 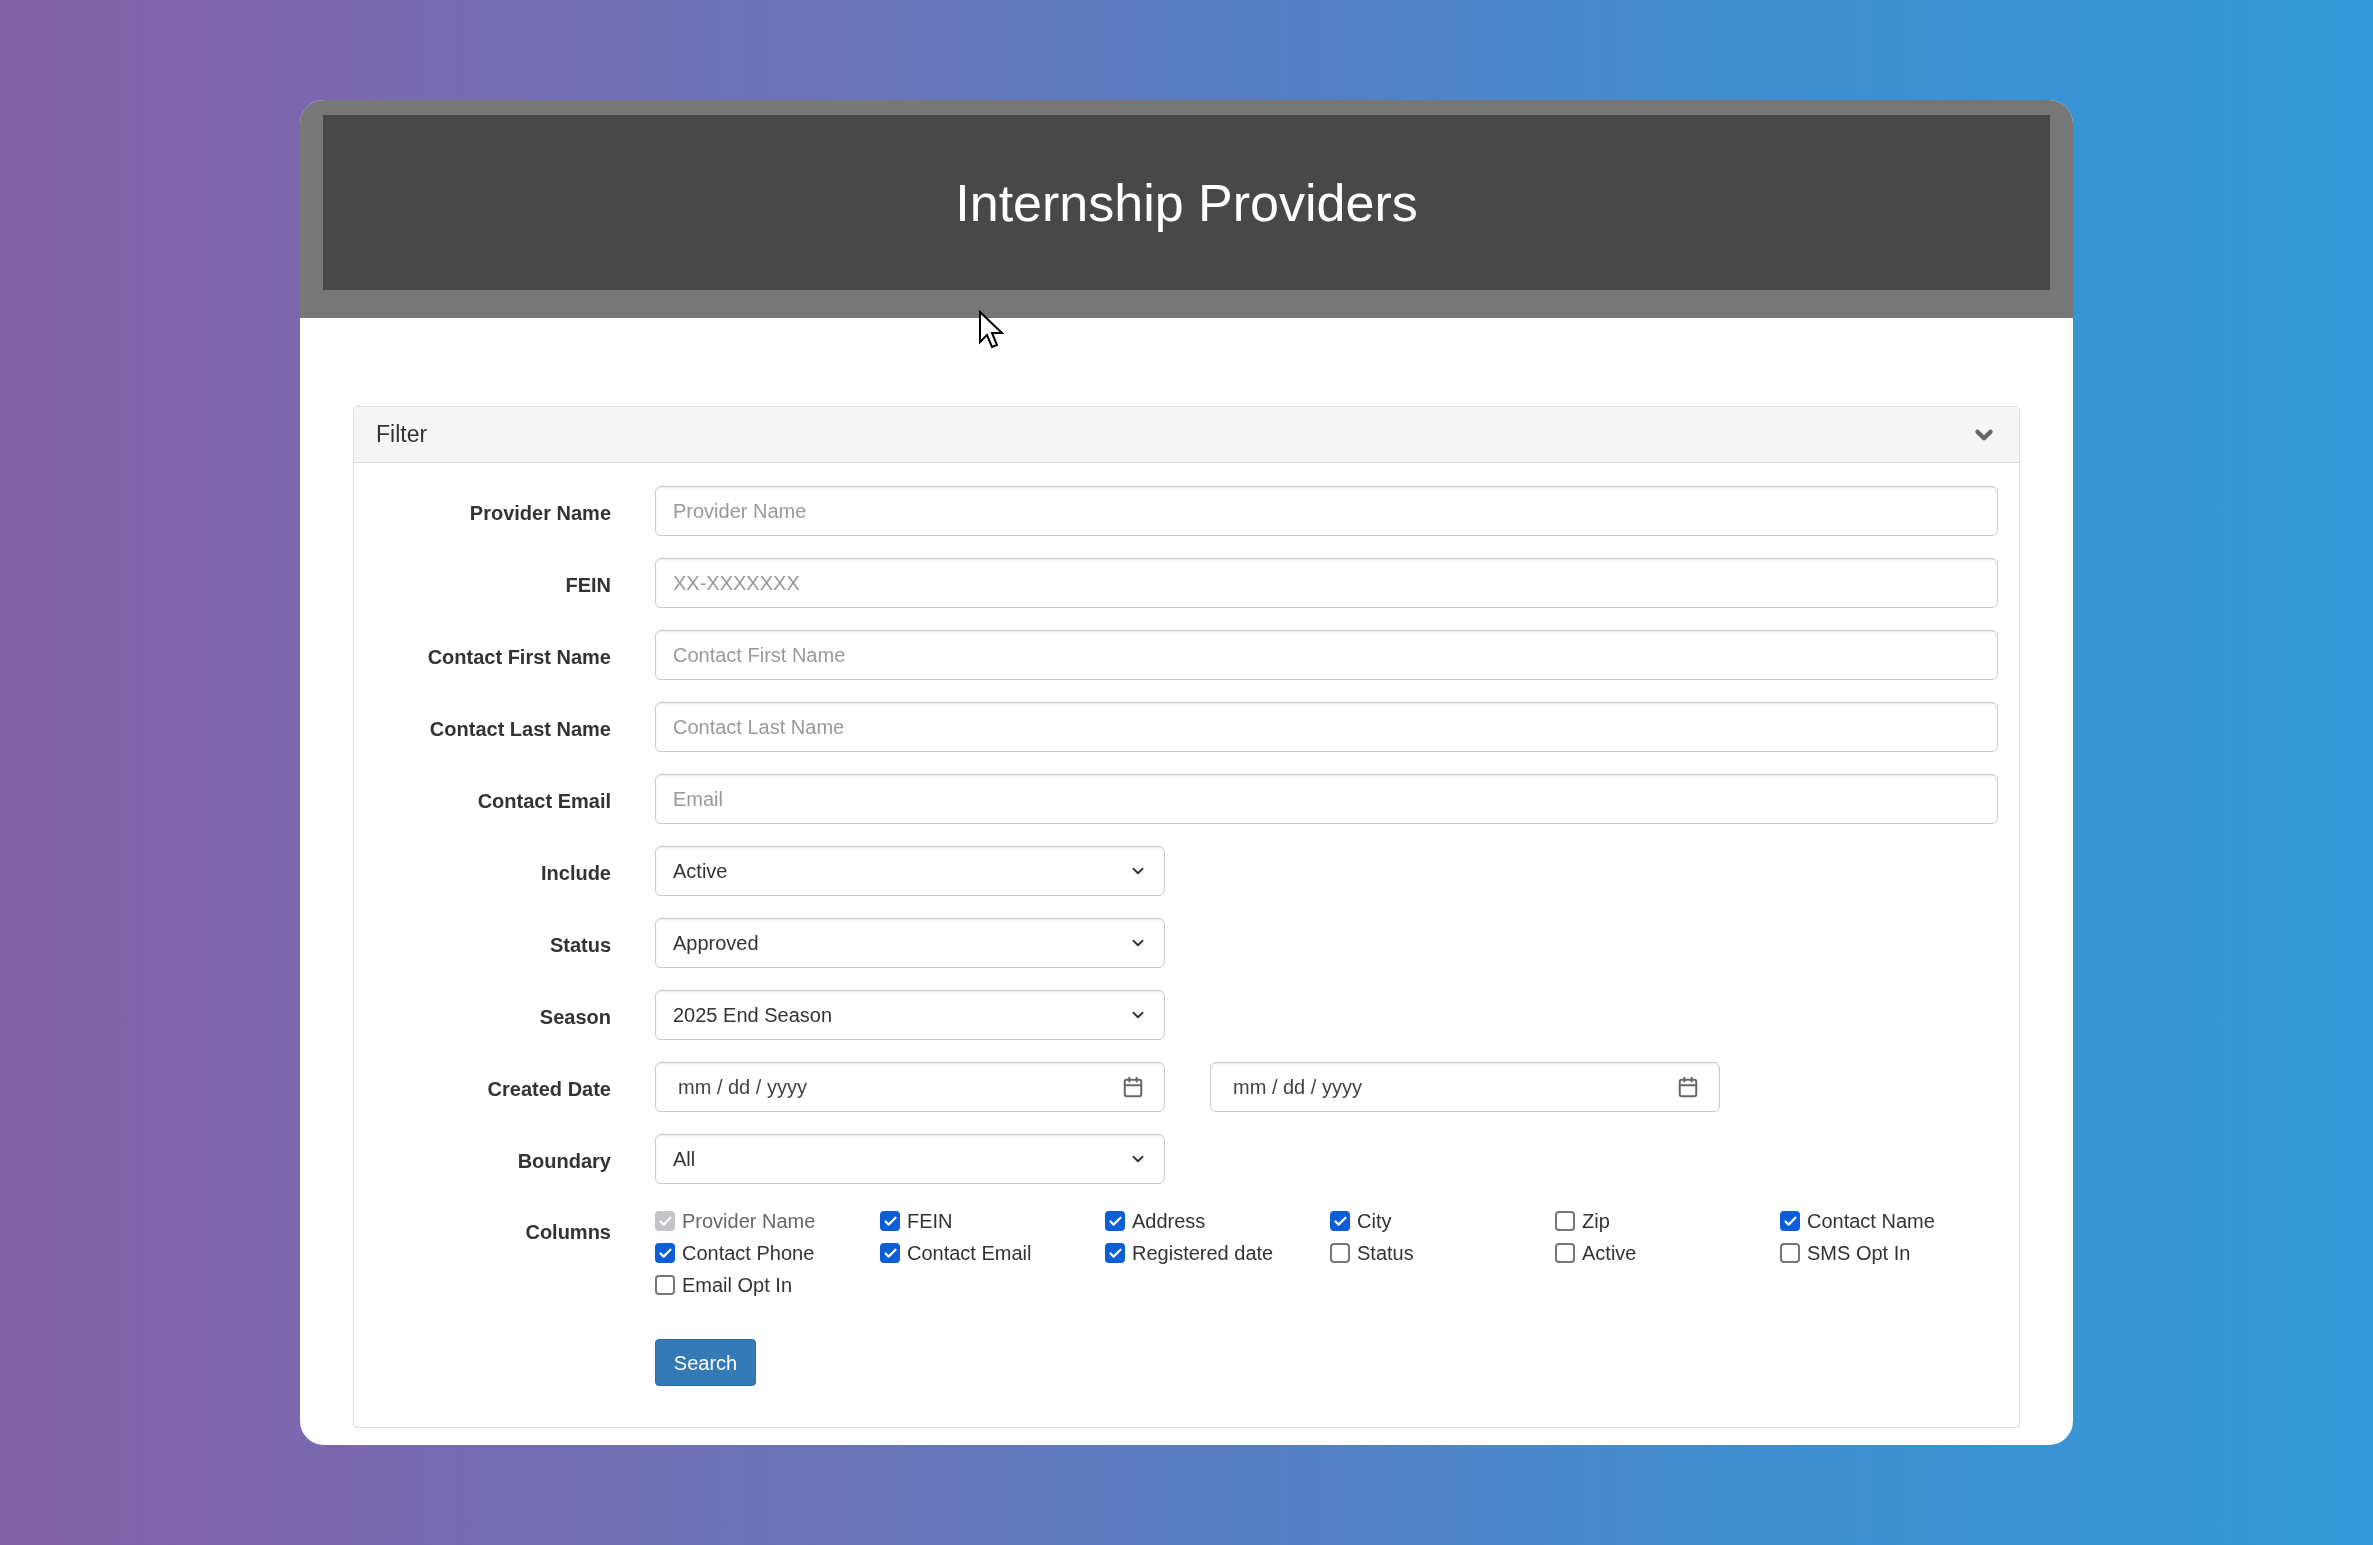 I want to click on text-field: Contact Last Name, so click(x=1326, y=727).